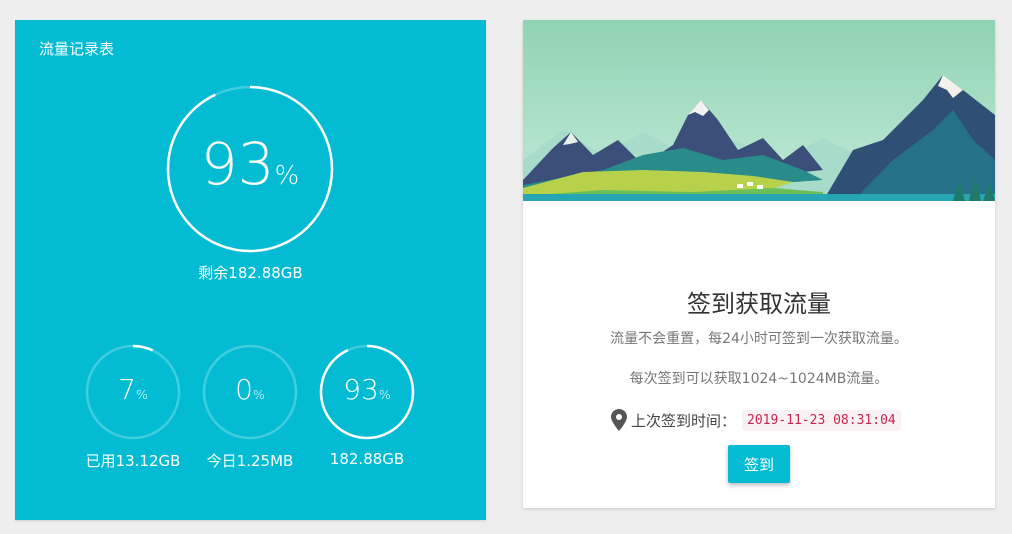 The width and height of the screenshot is (1012, 534). What do you see at coordinates (250, 273) in the screenshot?
I see `remaining-label: 剩余182.88GB` at bounding box center [250, 273].